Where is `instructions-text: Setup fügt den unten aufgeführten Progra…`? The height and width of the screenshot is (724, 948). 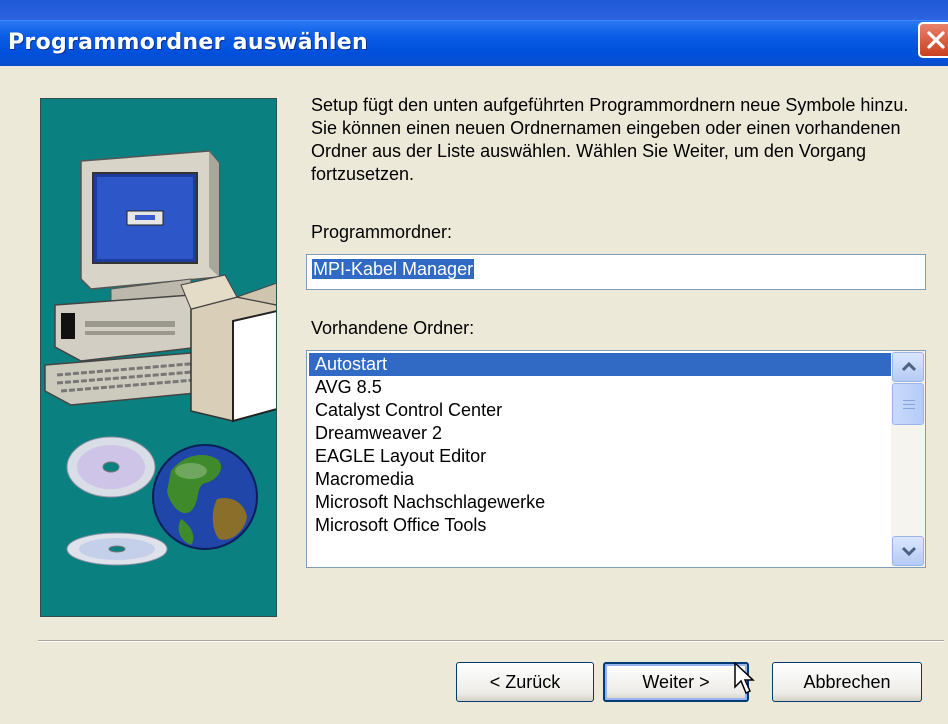 instructions-text: Setup fügt den unten aufgeführten Progra… is located at coordinates (610, 139).